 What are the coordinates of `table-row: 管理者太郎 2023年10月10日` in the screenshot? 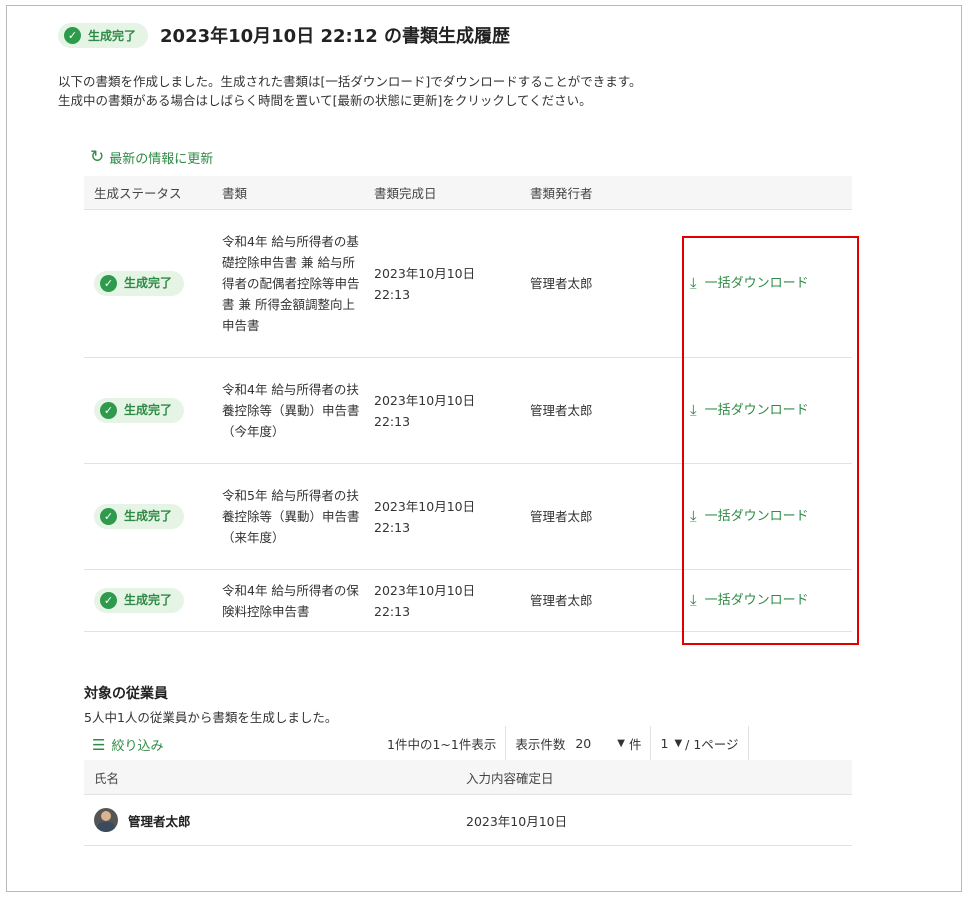 It's located at (468, 820).